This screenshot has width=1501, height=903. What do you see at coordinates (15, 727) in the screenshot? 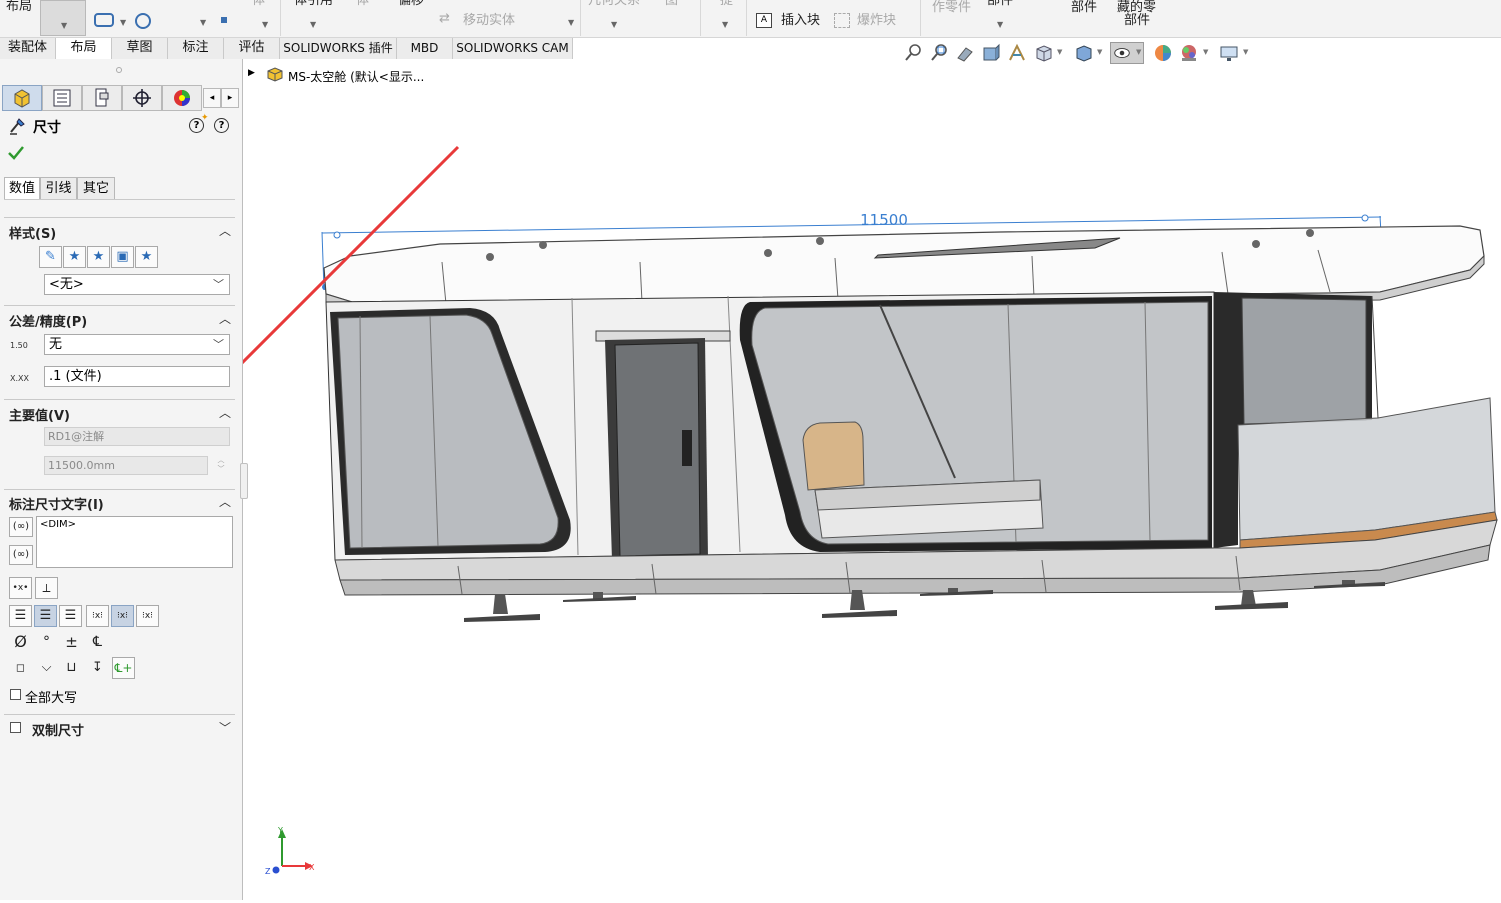
I see `dual-dimension-checkbox` at bounding box center [15, 727].